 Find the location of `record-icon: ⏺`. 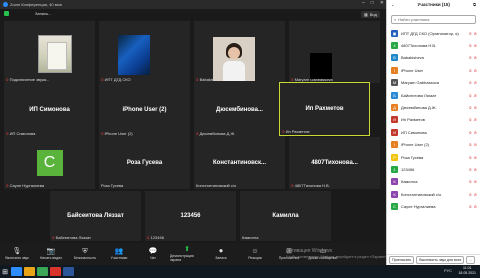

record-icon: ⏺ is located at coordinates (221, 251).